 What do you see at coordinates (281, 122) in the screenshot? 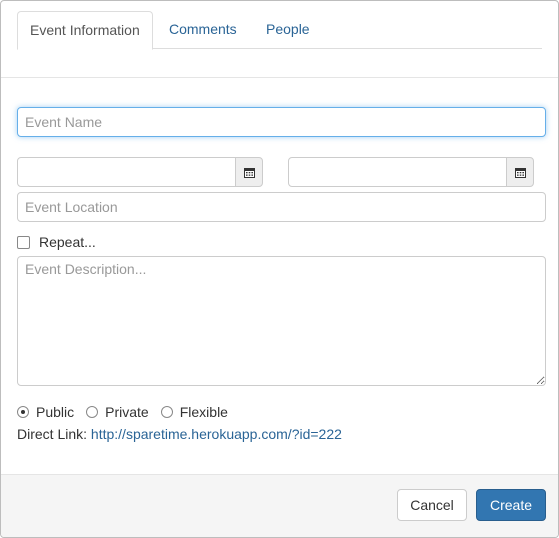
I see `event-name-input` at bounding box center [281, 122].